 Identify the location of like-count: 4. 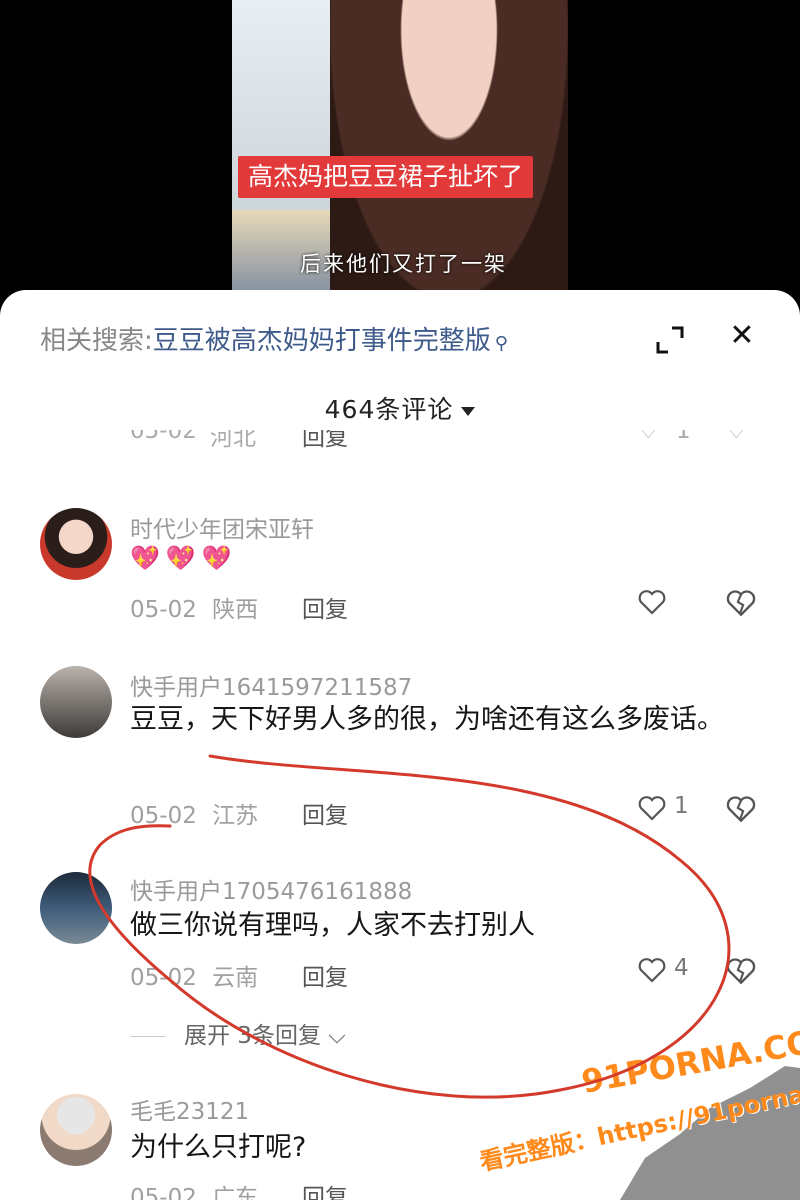
(681, 968).